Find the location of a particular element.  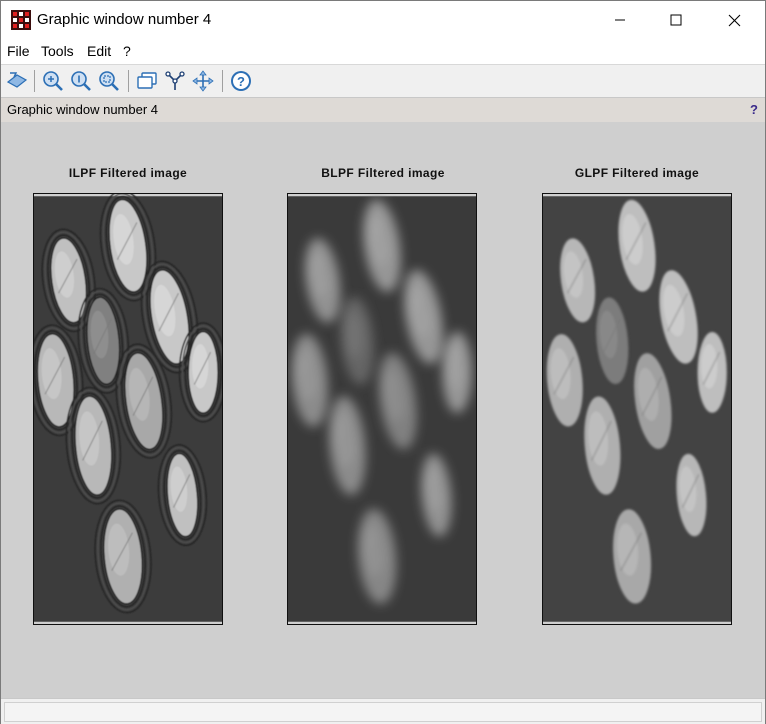

menu-file: File is located at coordinates (18, 51).